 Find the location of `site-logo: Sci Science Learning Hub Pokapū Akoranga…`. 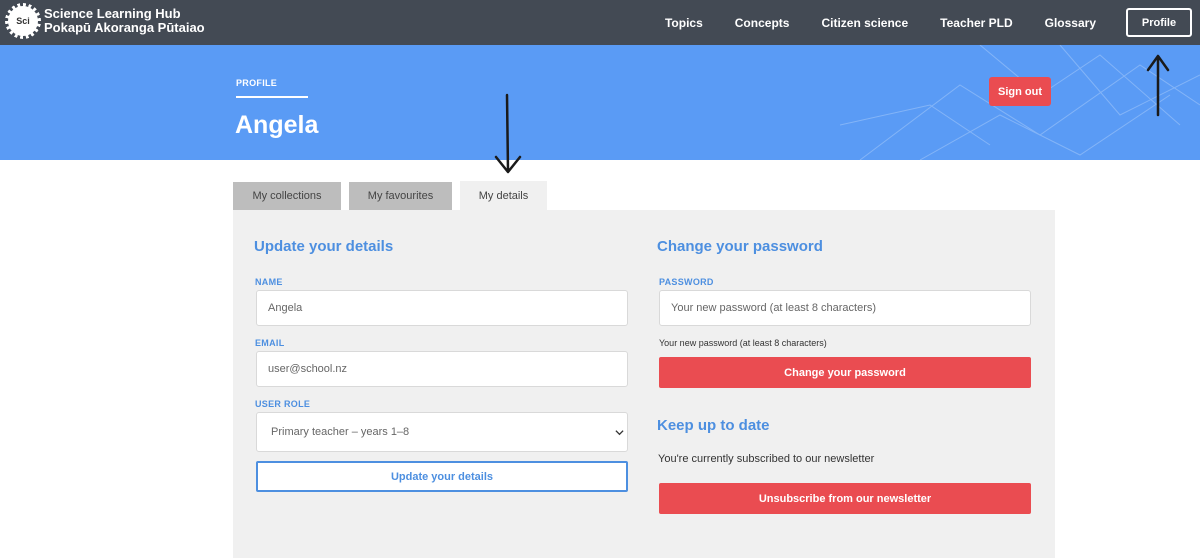

site-logo: Sci Science Learning Hub Pokapū Akoranga… is located at coordinates (105, 21).